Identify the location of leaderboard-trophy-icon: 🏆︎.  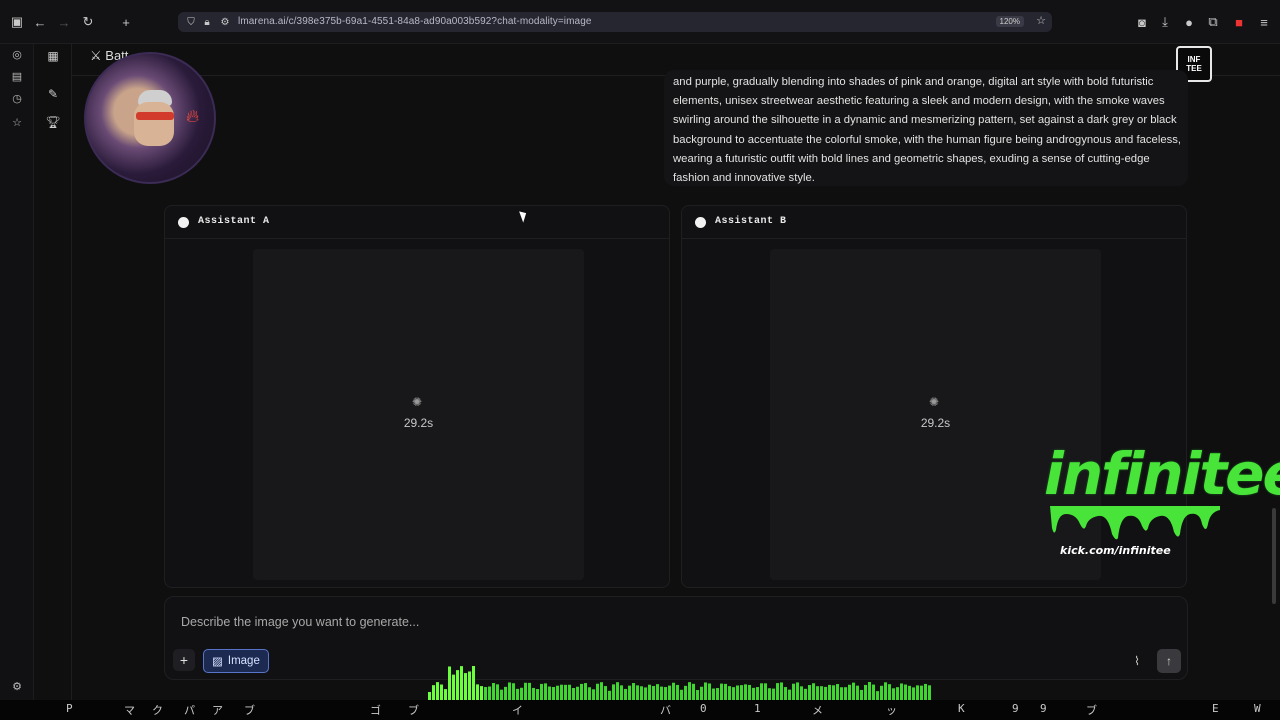
(53, 122).